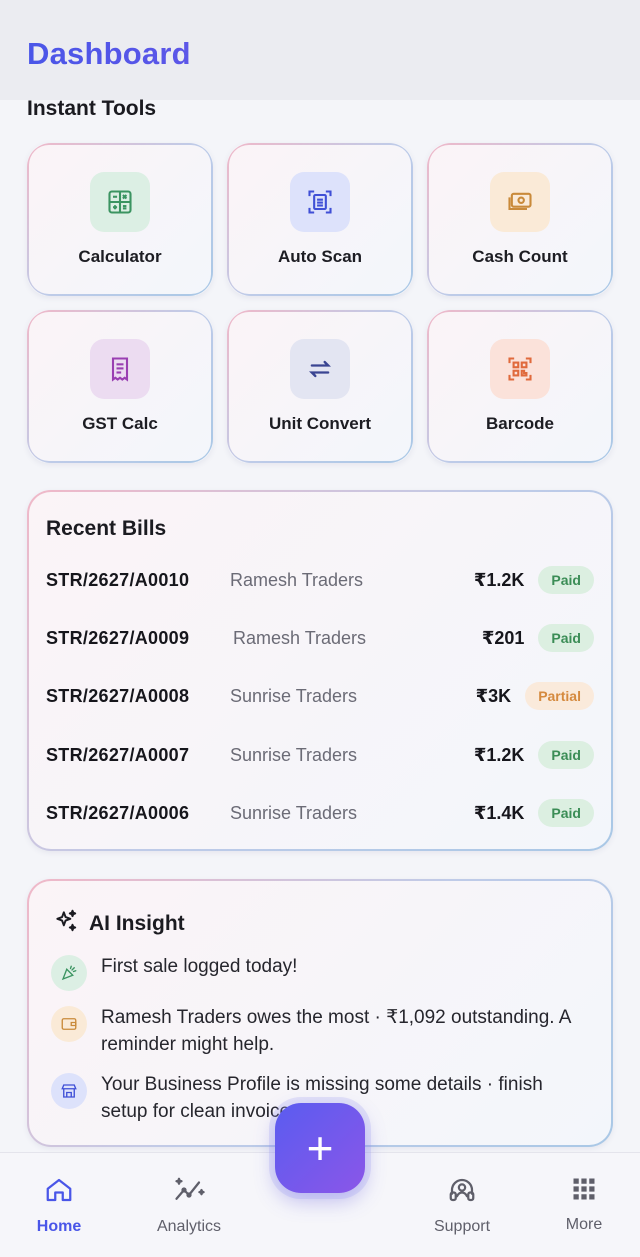 The height and width of the screenshot is (1257, 640). What do you see at coordinates (69, 973) in the screenshot?
I see `party-popper-icon` at bounding box center [69, 973].